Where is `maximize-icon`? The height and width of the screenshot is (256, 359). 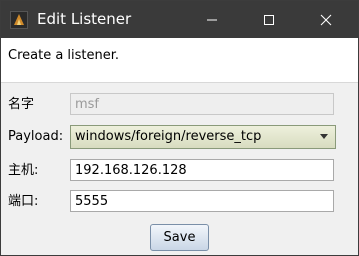 maximize-icon is located at coordinates (269, 19).